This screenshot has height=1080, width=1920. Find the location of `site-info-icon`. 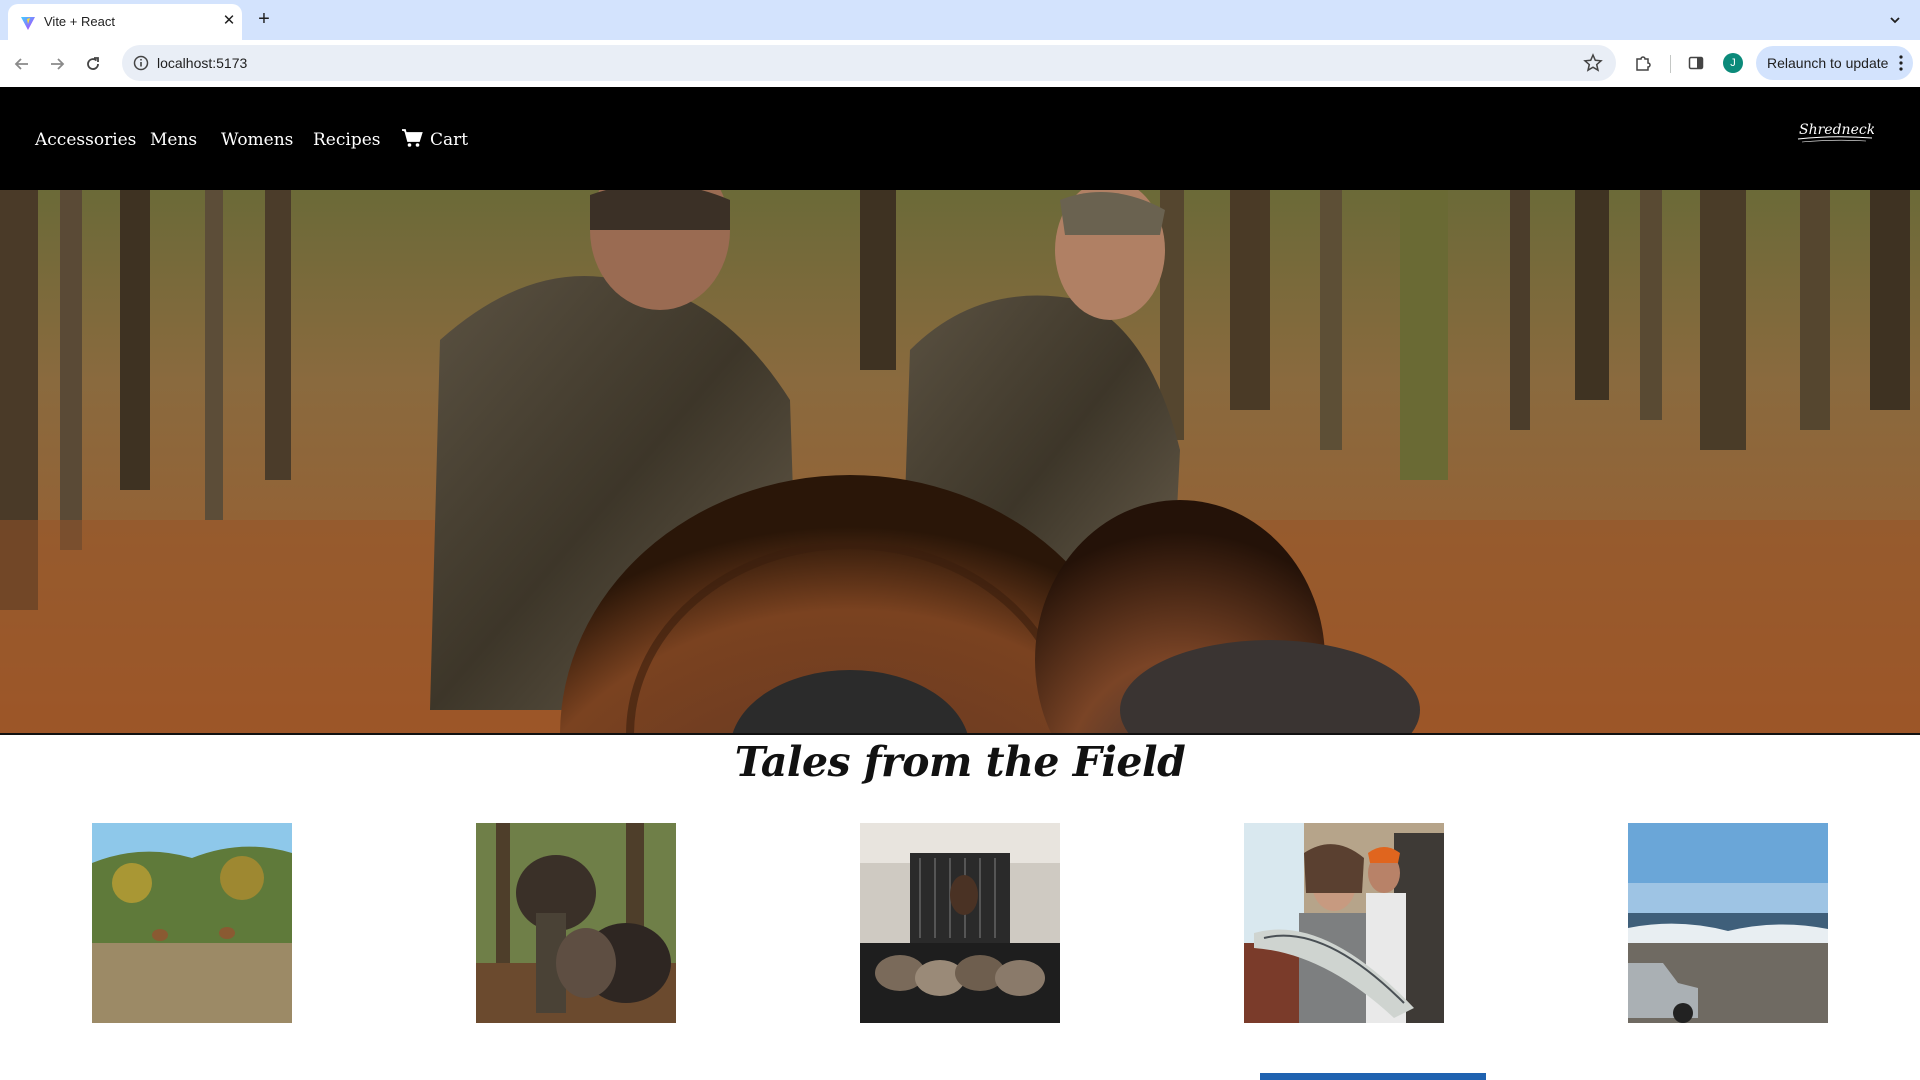

site-info-icon is located at coordinates (141, 63).